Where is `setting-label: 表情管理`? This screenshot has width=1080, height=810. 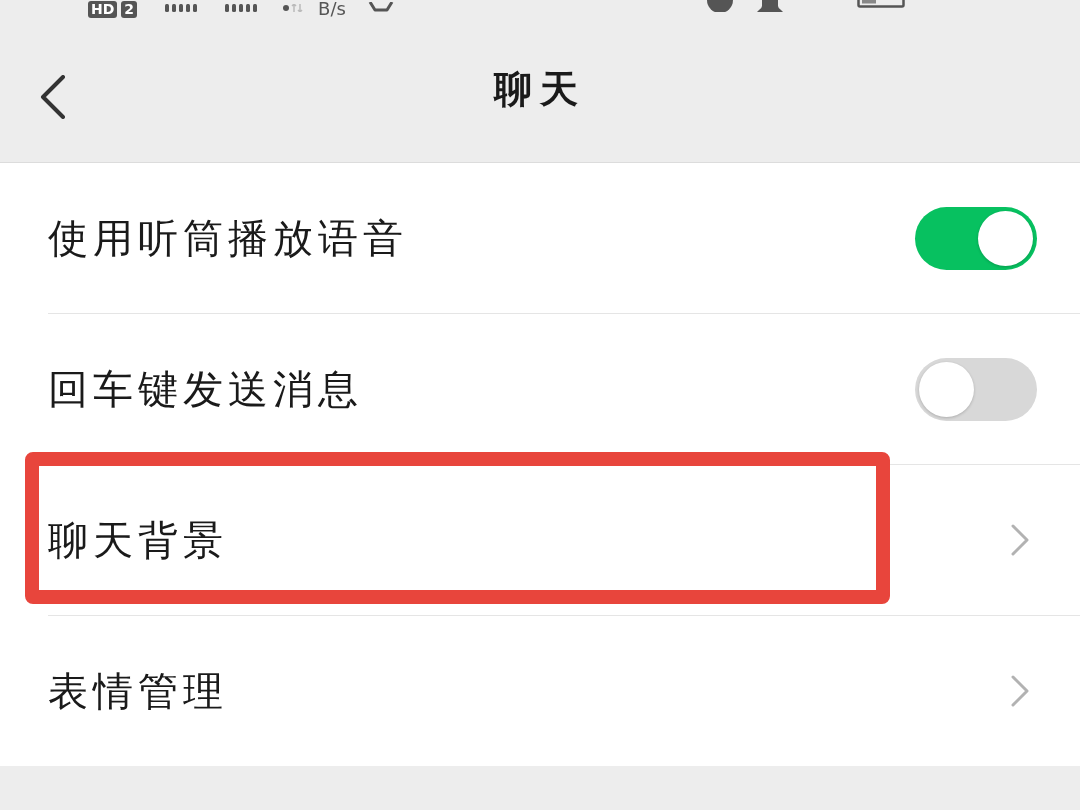 setting-label: 表情管理 is located at coordinates (138, 691).